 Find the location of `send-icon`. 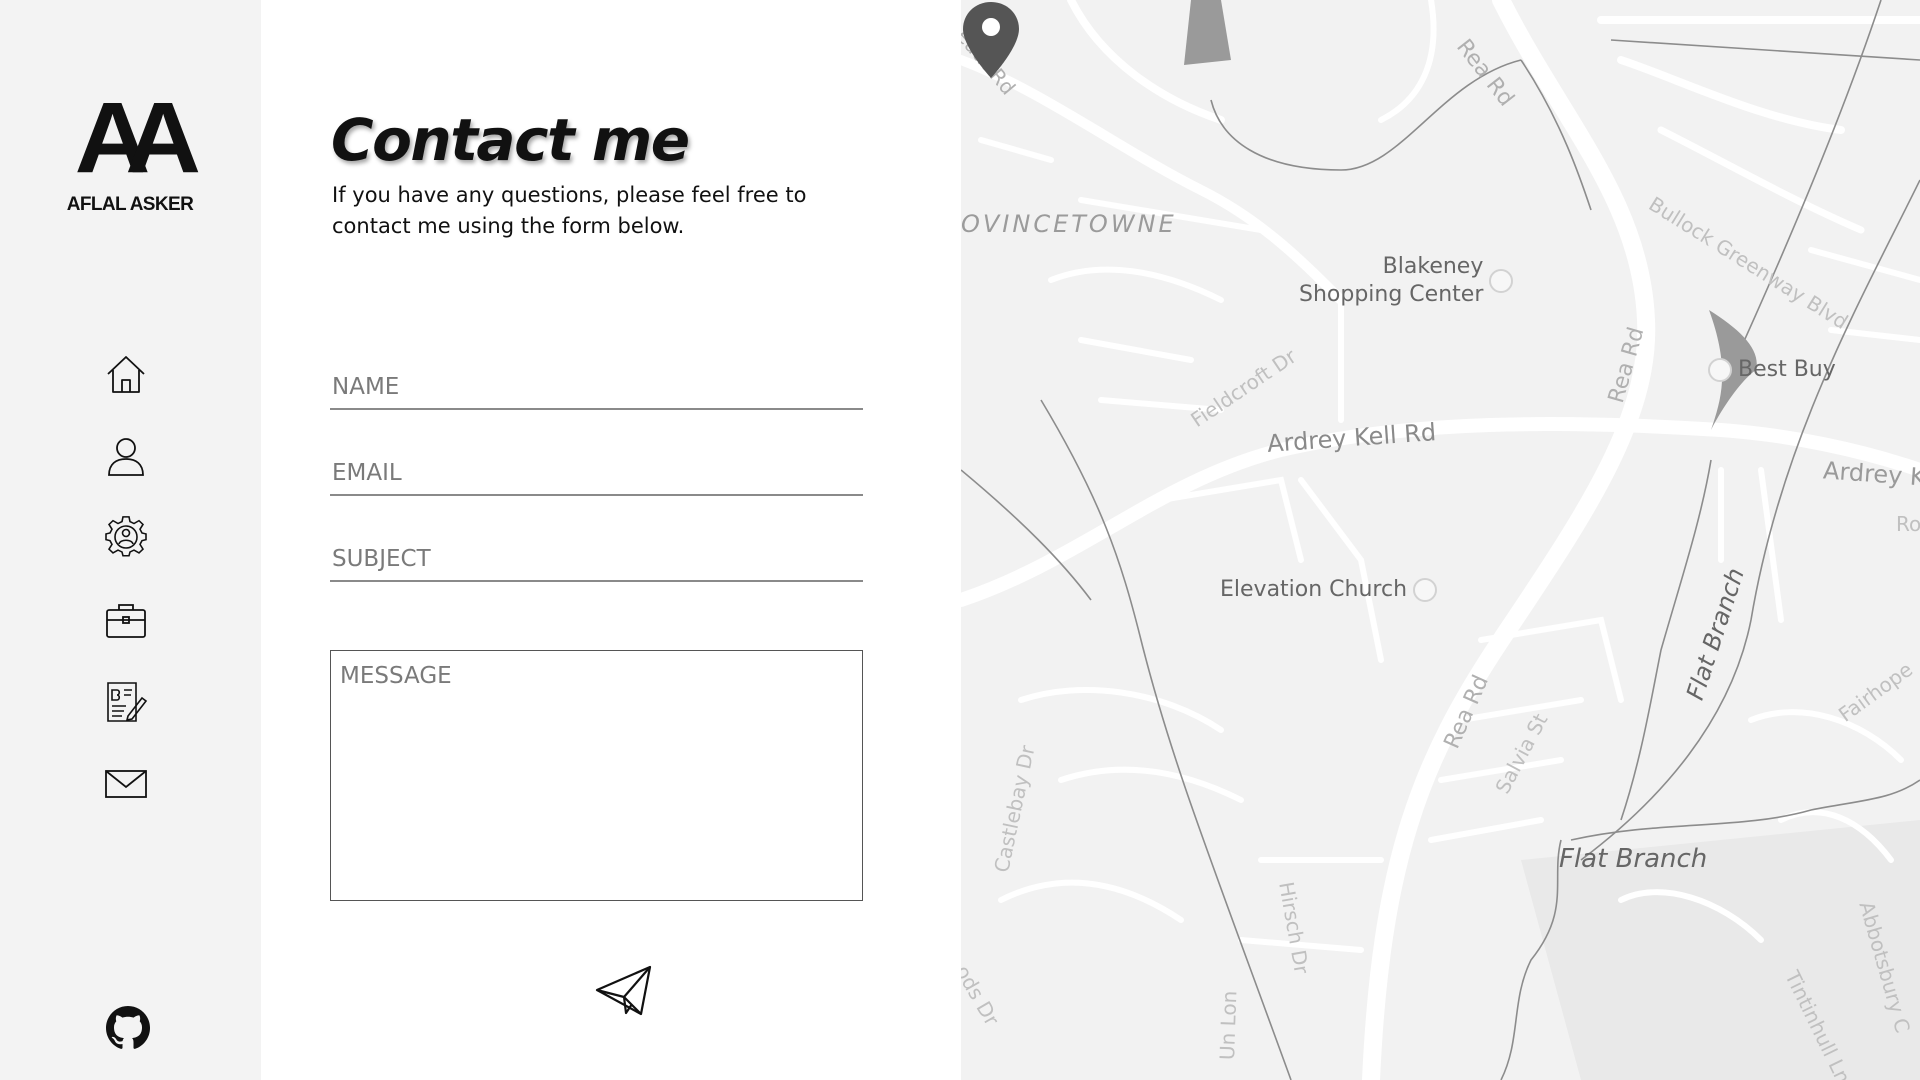

send-icon is located at coordinates (623, 990).